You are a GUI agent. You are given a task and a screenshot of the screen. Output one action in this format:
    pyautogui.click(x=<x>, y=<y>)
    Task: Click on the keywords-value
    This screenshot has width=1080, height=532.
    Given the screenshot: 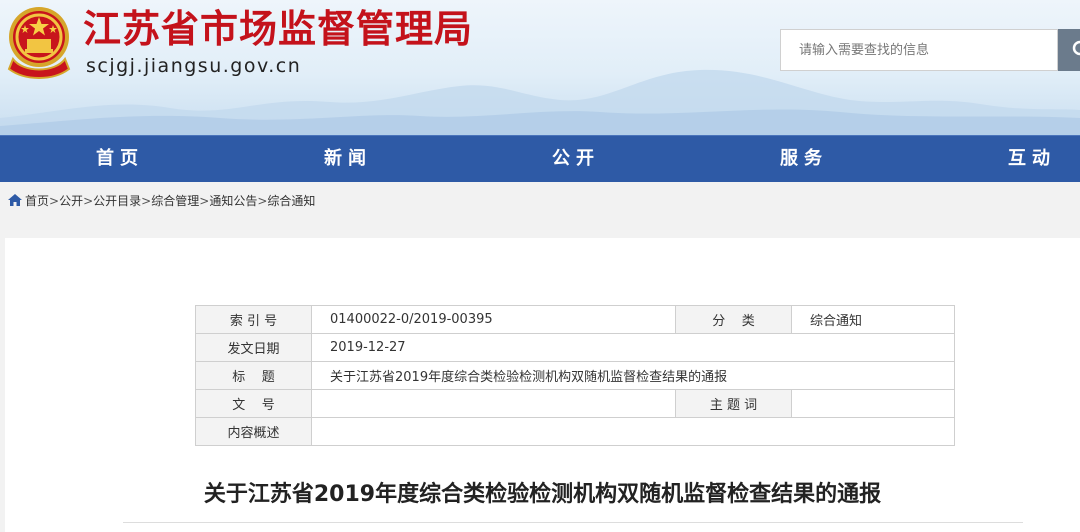 What is the action you would take?
    pyautogui.click(x=873, y=403)
    